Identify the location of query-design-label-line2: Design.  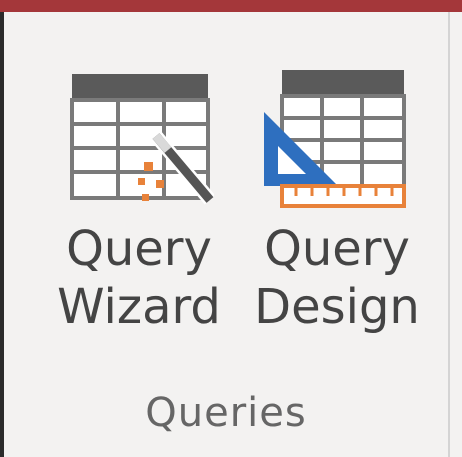
(337, 307).